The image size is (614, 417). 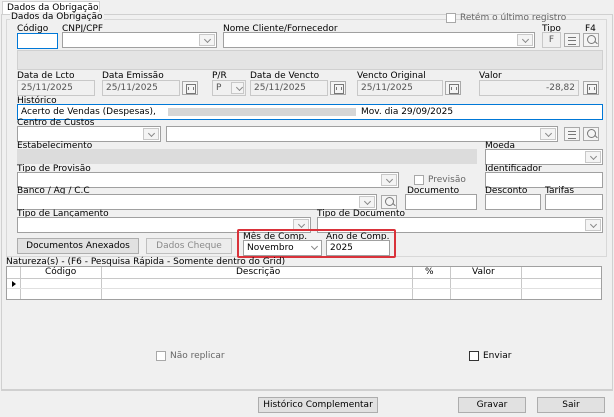 What do you see at coordinates (88, 112) in the screenshot?
I see `historico-prefix: Acerto de Vendas (Despesas),` at bounding box center [88, 112].